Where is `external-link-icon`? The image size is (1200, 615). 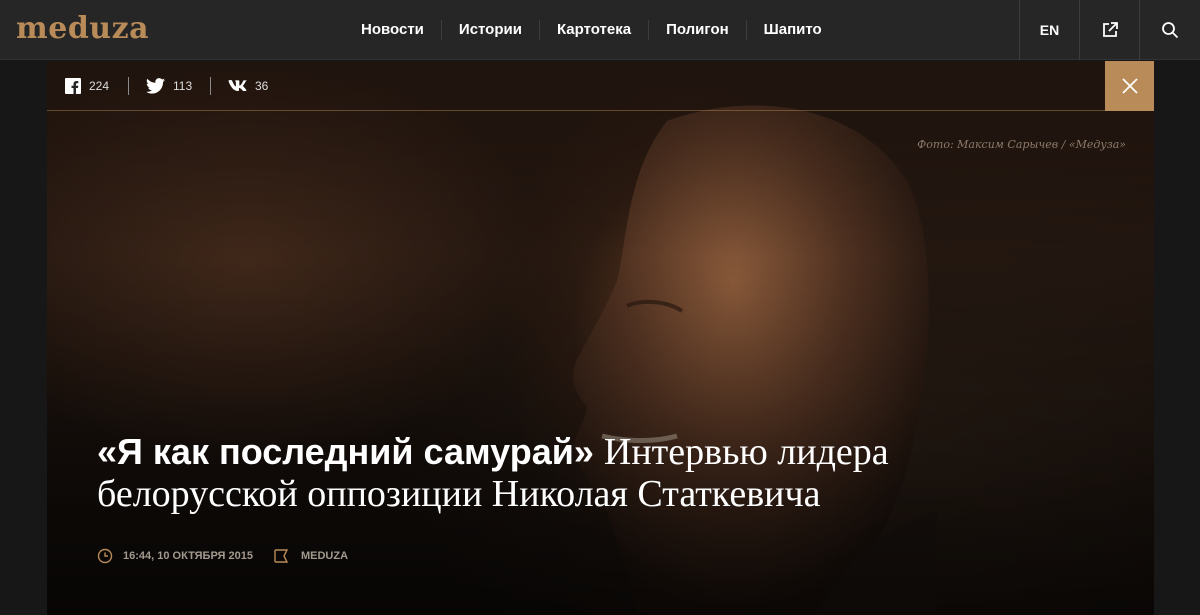
external-link-icon is located at coordinates (1110, 29).